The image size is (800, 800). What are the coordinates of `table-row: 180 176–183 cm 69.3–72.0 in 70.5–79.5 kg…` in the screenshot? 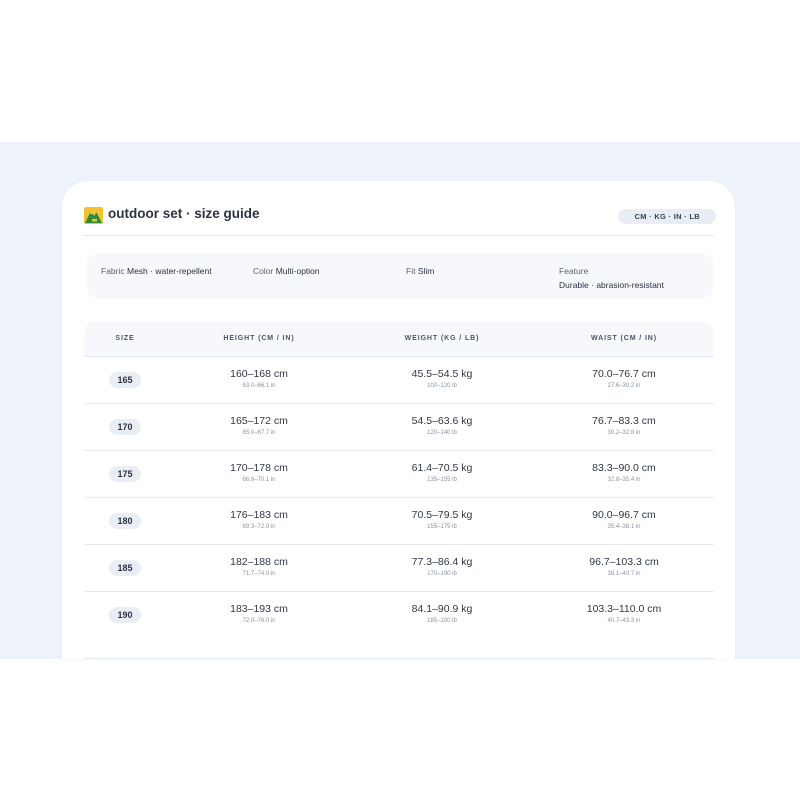 It's located at (399, 521).